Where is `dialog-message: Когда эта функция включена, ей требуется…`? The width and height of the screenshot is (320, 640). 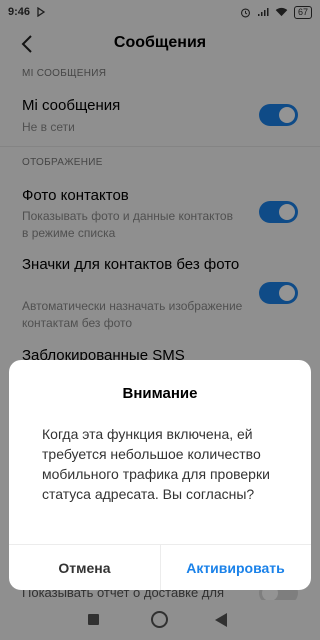
dialog-message: Когда эта функция включена, ей требуется… is located at coordinates (156, 464).